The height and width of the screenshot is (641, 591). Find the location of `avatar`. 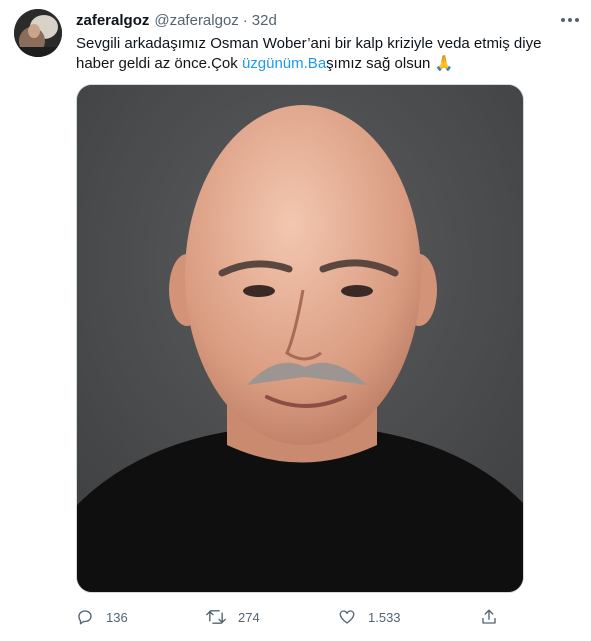

avatar is located at coordinates (38, 33).